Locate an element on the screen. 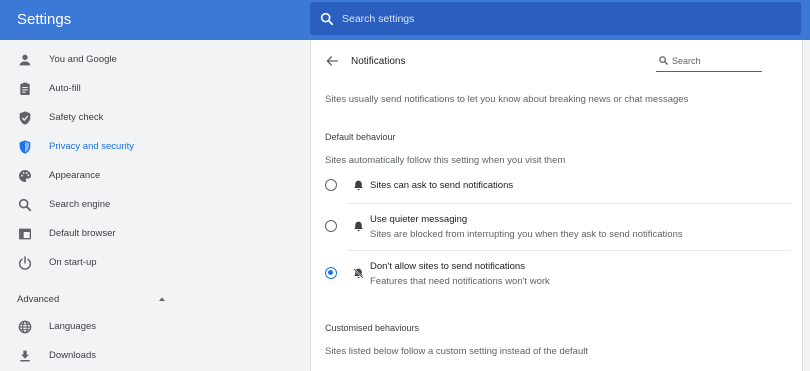 Image resolution: width=810 pixels, height=371 pixels. page-title: Notifications is located at coordinates (378, 61).